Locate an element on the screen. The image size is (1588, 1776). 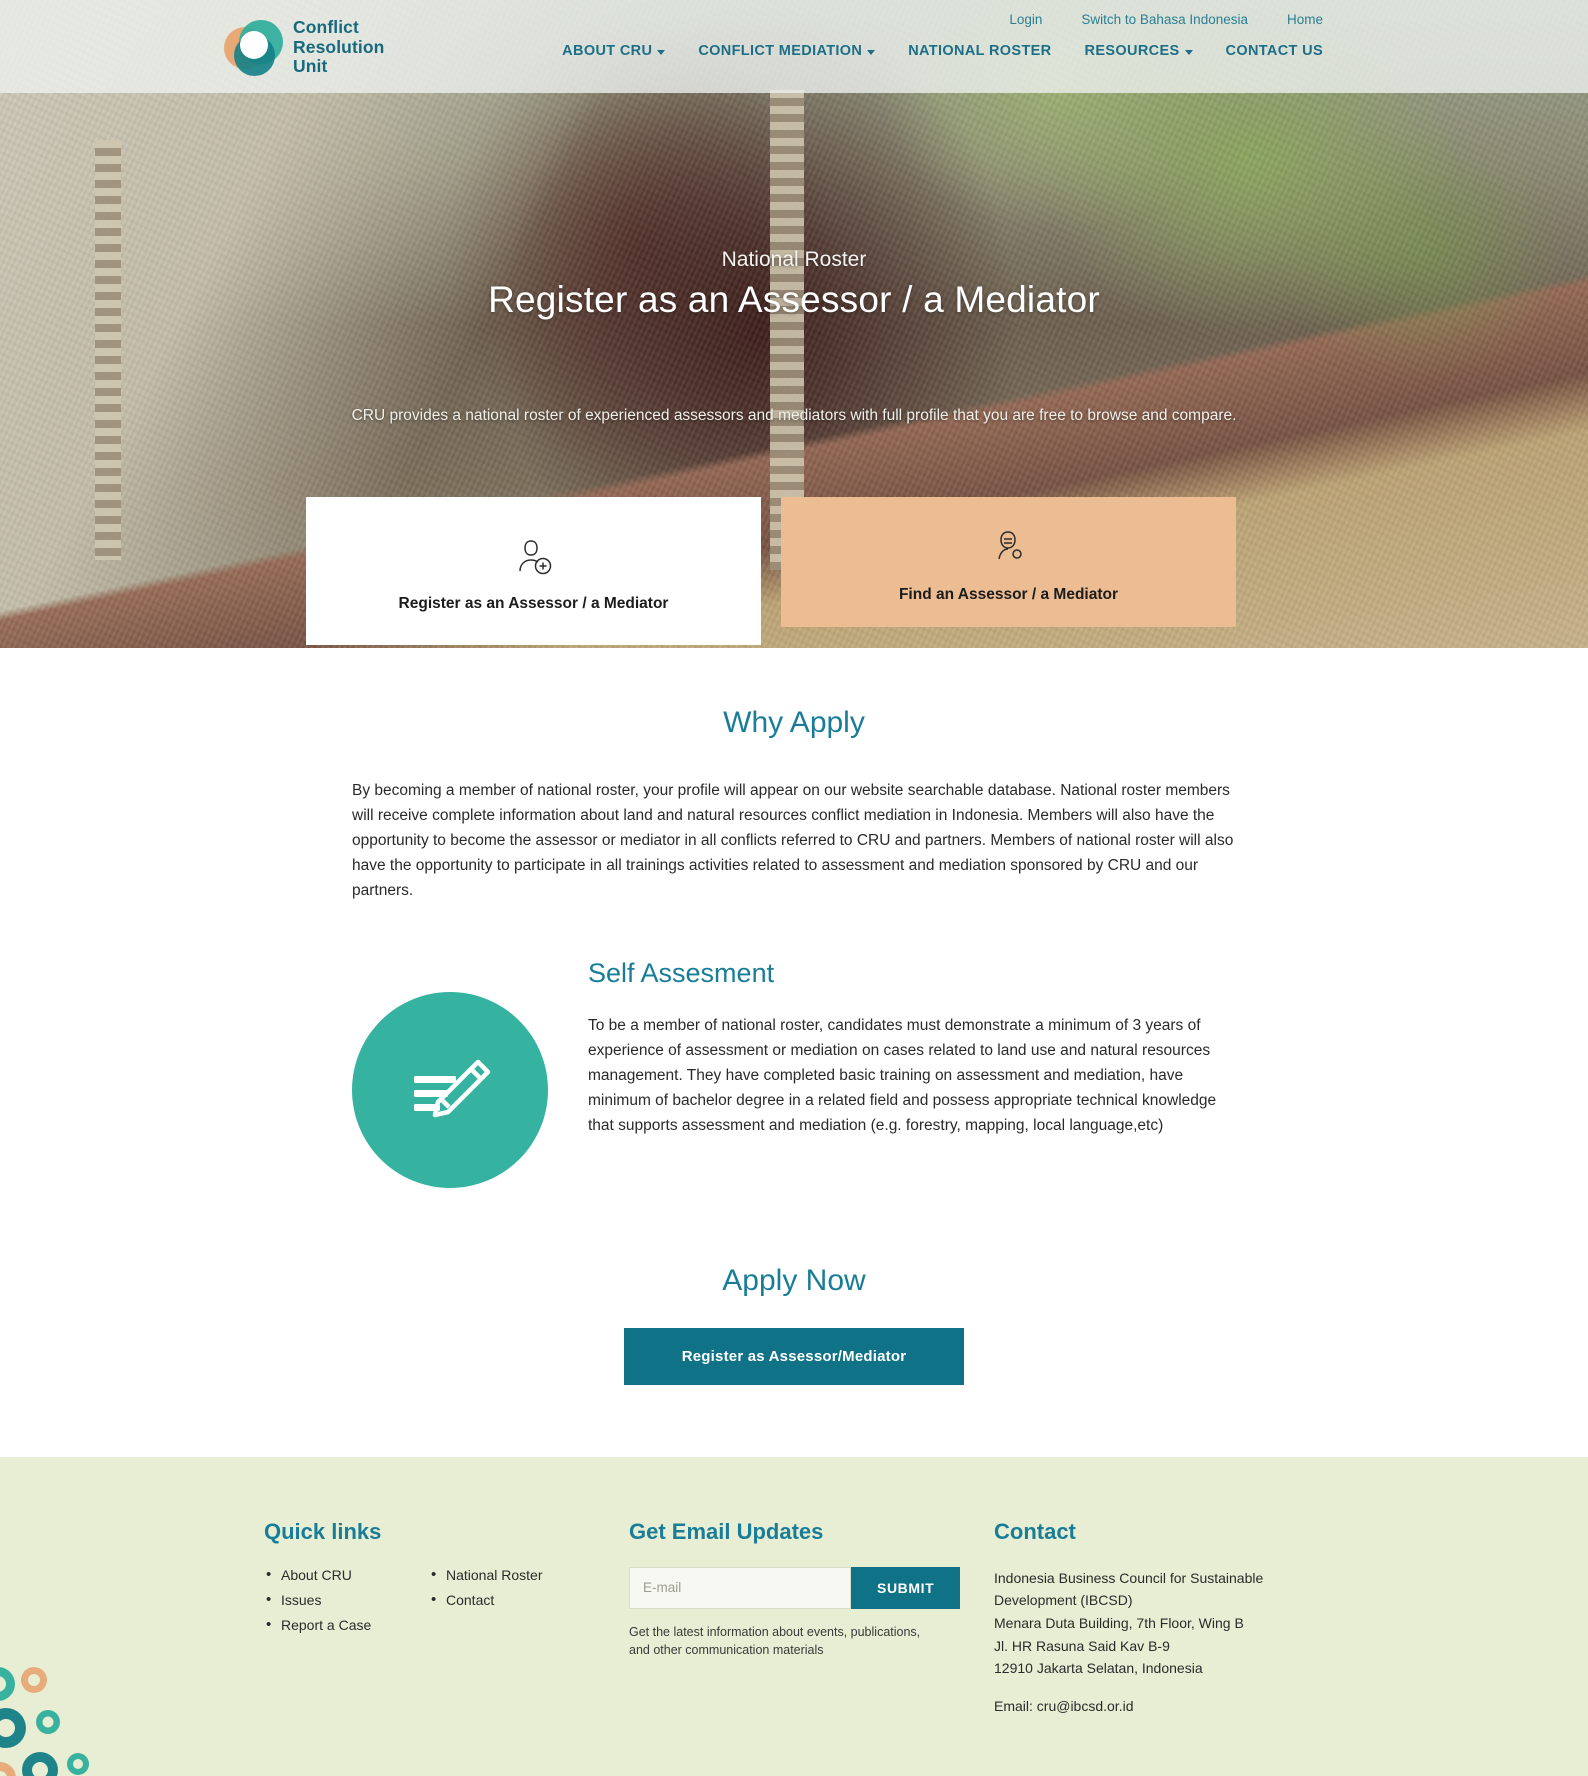
logo-line-1: Conflict is located at coordinates (326, 27).